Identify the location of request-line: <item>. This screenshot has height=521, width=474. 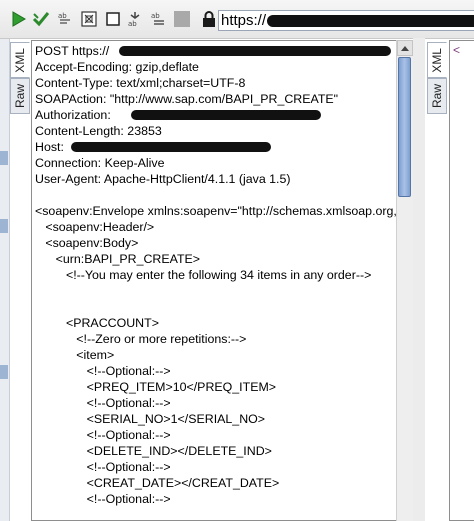
(75, 355).